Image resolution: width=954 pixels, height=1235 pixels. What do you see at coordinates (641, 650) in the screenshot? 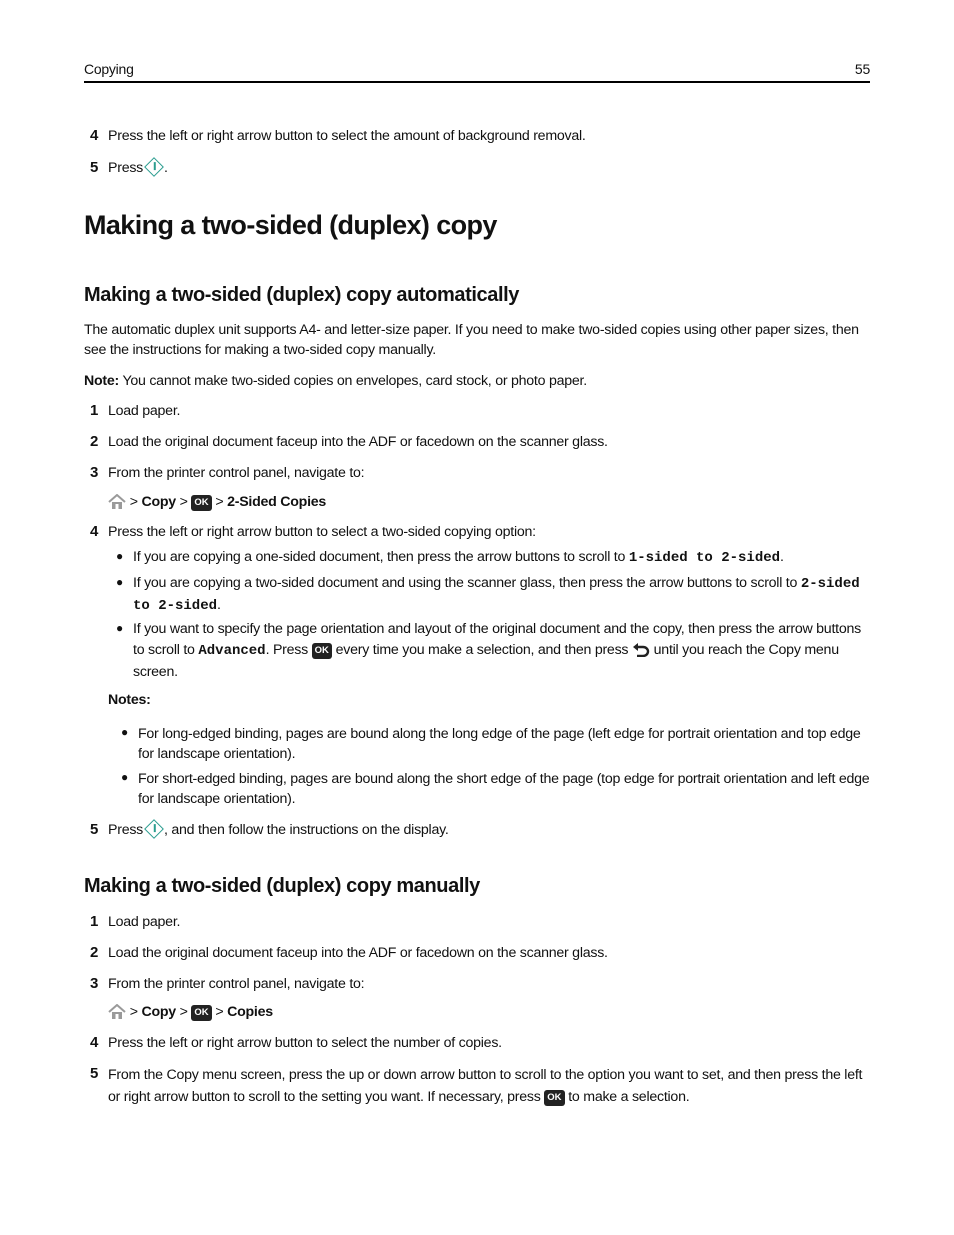
I see `back-arrow-icon` at bounding box center [641, 650].